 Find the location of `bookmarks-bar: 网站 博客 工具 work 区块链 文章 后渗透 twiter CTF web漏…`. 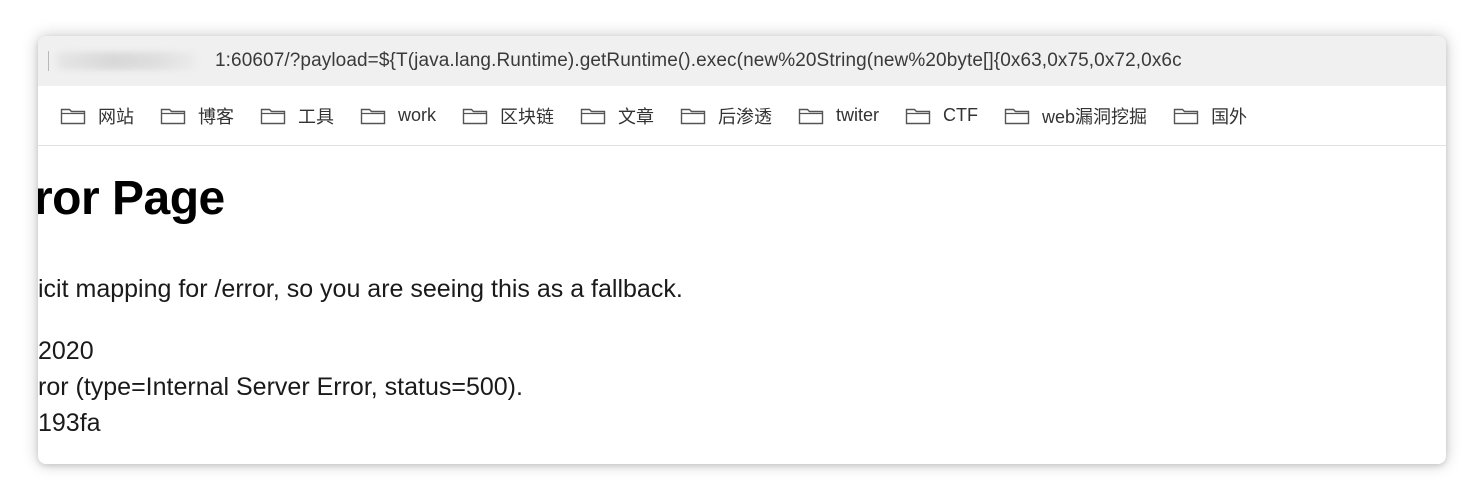

bookmarks-bar: 网站 博客 工具 work 区块链 文章 后渗透 twiter CTF web漏… is located at coordinates (742, 116).